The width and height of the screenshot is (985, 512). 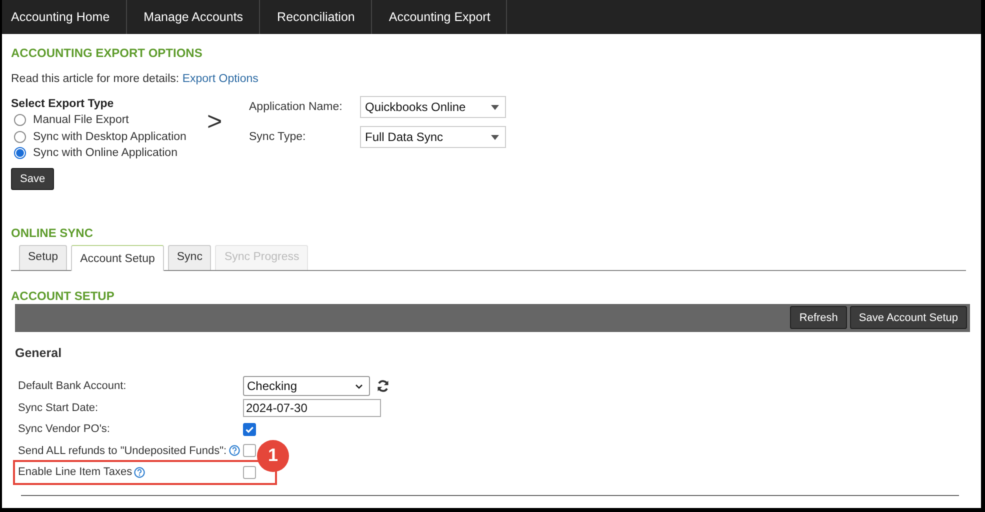 What do you see at coordinates (312, 407) in the screenshot?
I see `date-field: 2024-07-30` at bounding box center [312, 407].